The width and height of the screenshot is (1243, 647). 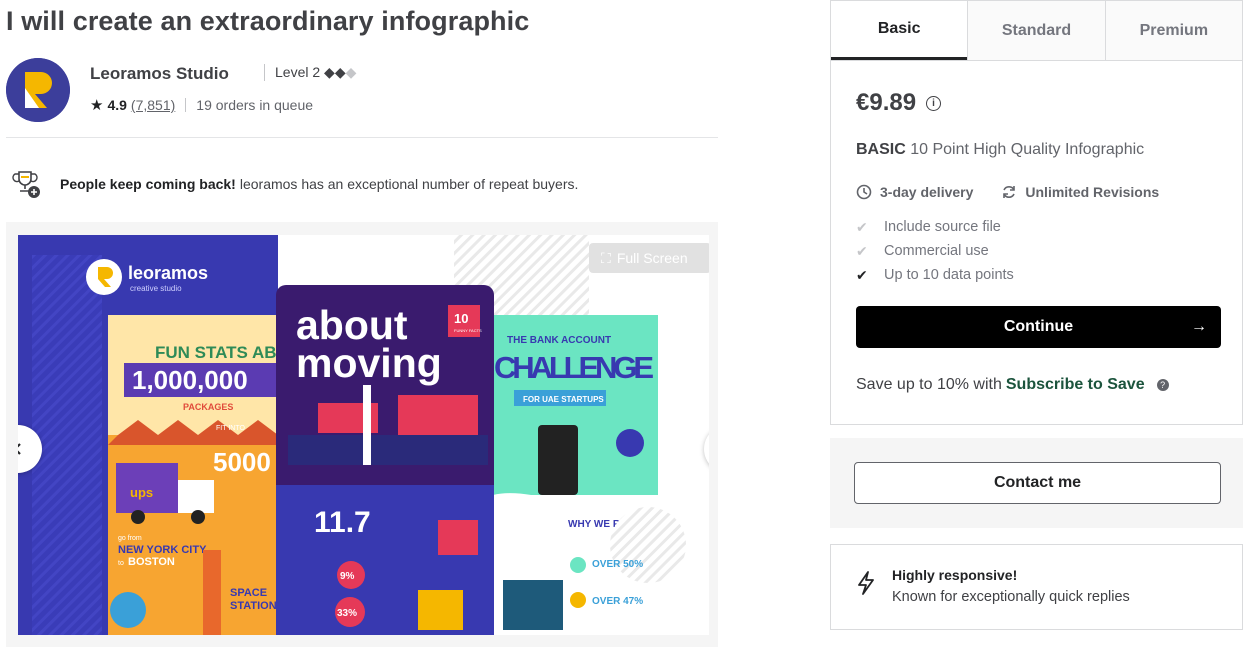 What do you see at coordinates (1092, 192) in the screenshot?
I see `revisions-label: Unlimited Revisions` at bounding box center [1092, 192].